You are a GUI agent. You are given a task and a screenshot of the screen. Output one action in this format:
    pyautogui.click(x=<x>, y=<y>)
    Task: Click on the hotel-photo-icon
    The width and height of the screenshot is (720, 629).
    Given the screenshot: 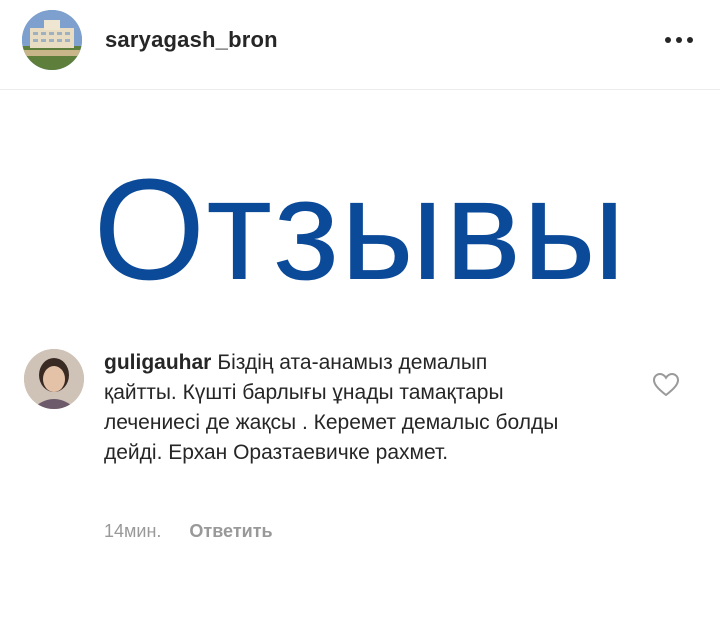 What is the action you would take?
    pyautogui.click(x=52, y=40)
    